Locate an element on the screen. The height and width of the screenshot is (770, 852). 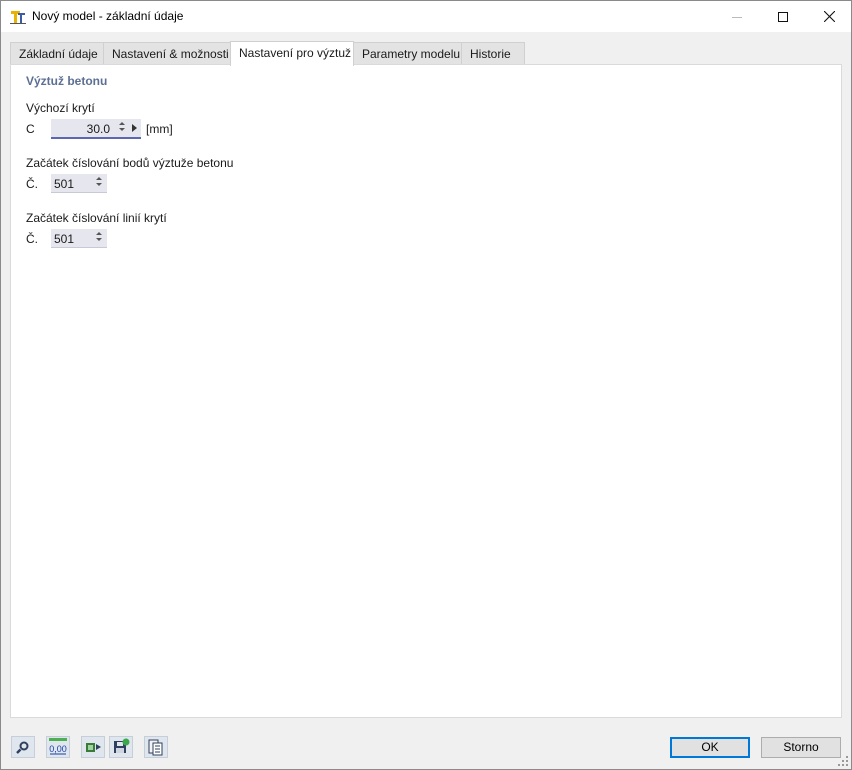
default-cover-heading: Výchozí krytí is located at coordinates (60, 108).